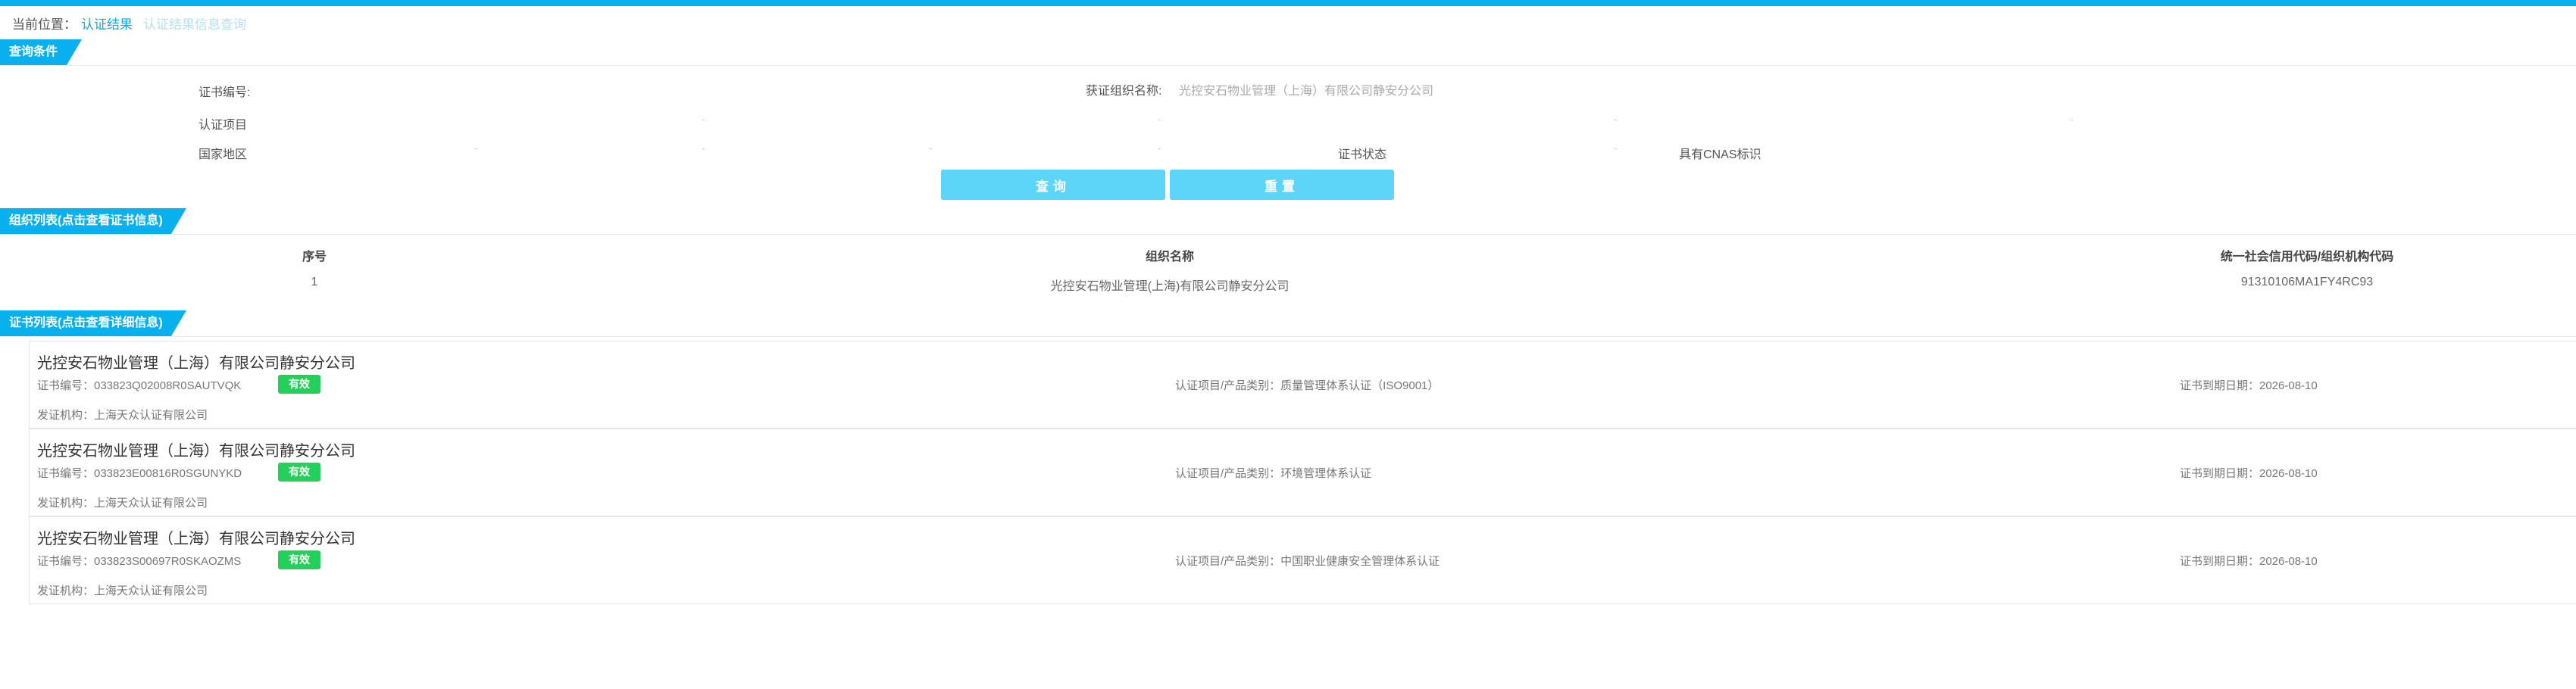 This screenshot has height=689, width=2576. Describe the element at coordinates (2307, 282) in the screenshot. I see `row-credit-code: 91310106MA1FY4RC93` at that location.